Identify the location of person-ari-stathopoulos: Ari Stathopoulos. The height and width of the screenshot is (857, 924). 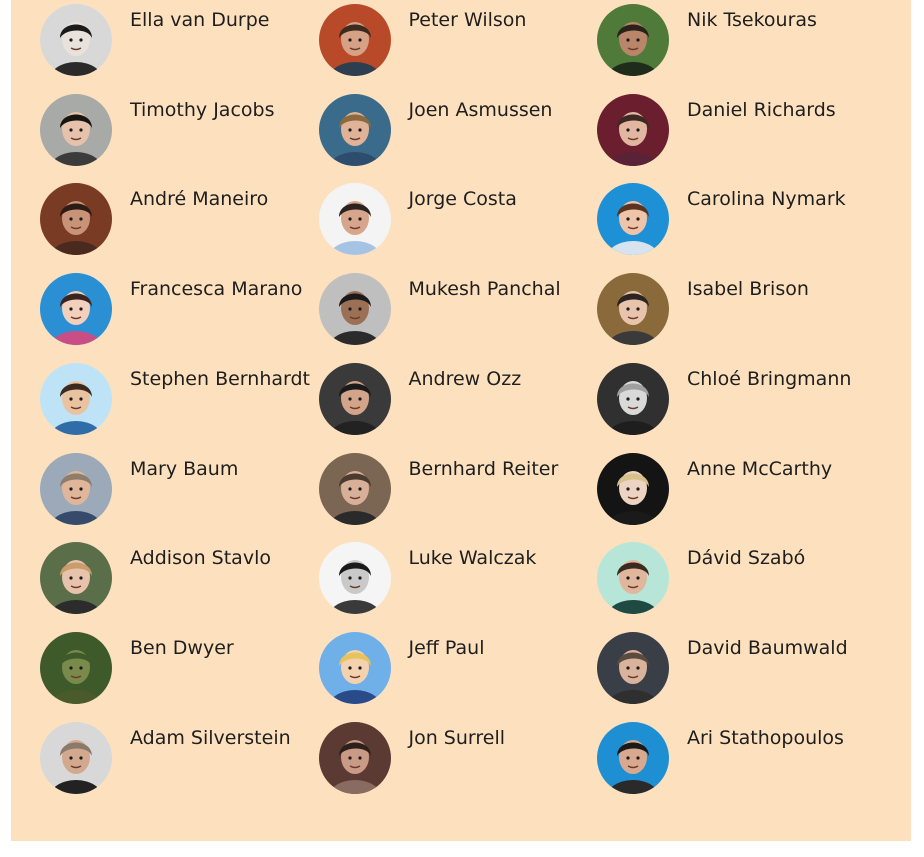
(732, 757).